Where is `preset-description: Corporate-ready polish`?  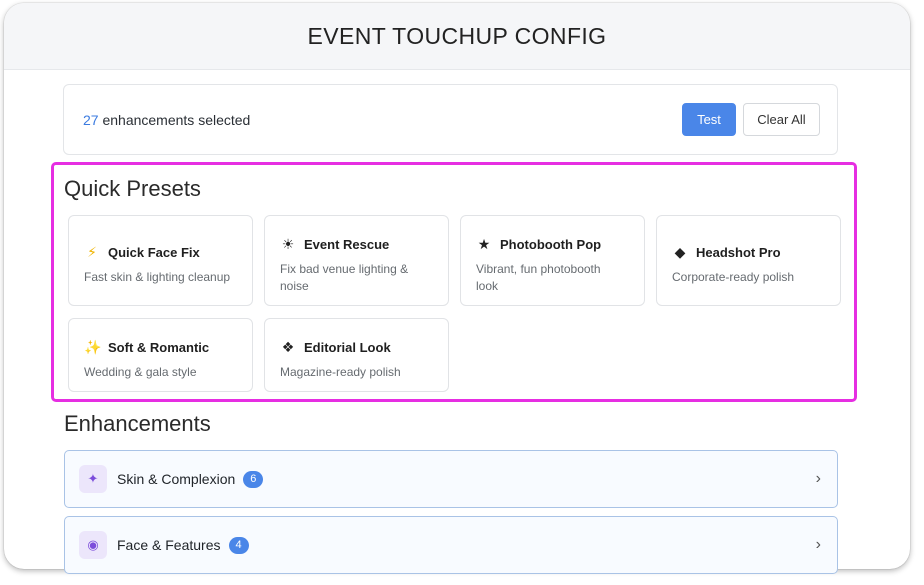
preset-description: Corporate-ready polish is located at coordinates (733, 277).